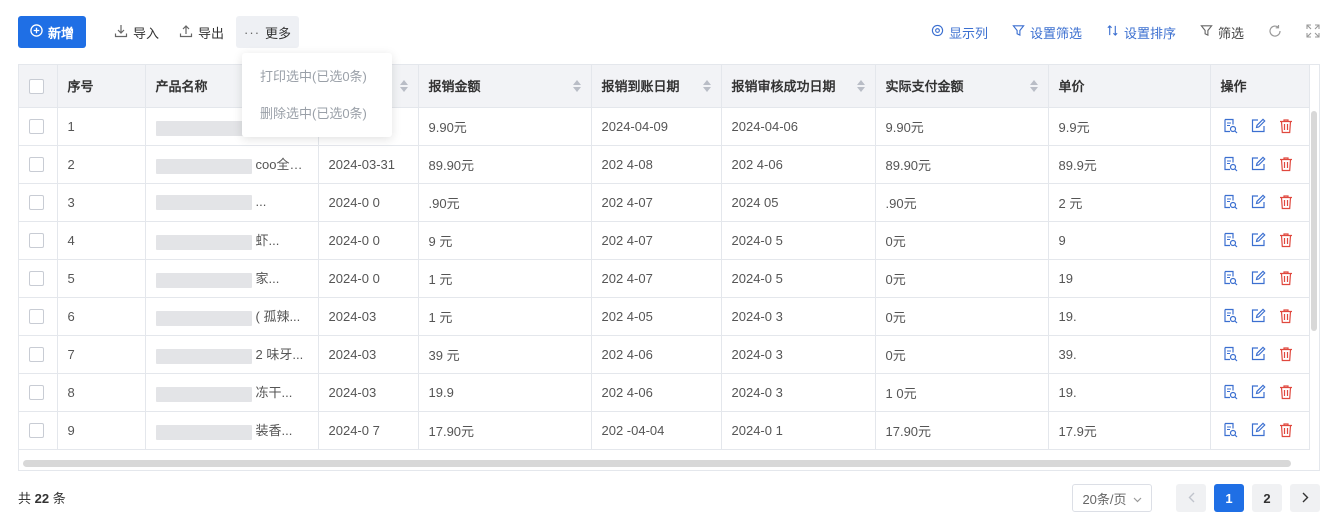 The image size is (1338, 526). Describe the element at coordinates (1191, 498) in the screenshot. I see `prev-page-button` at that location.